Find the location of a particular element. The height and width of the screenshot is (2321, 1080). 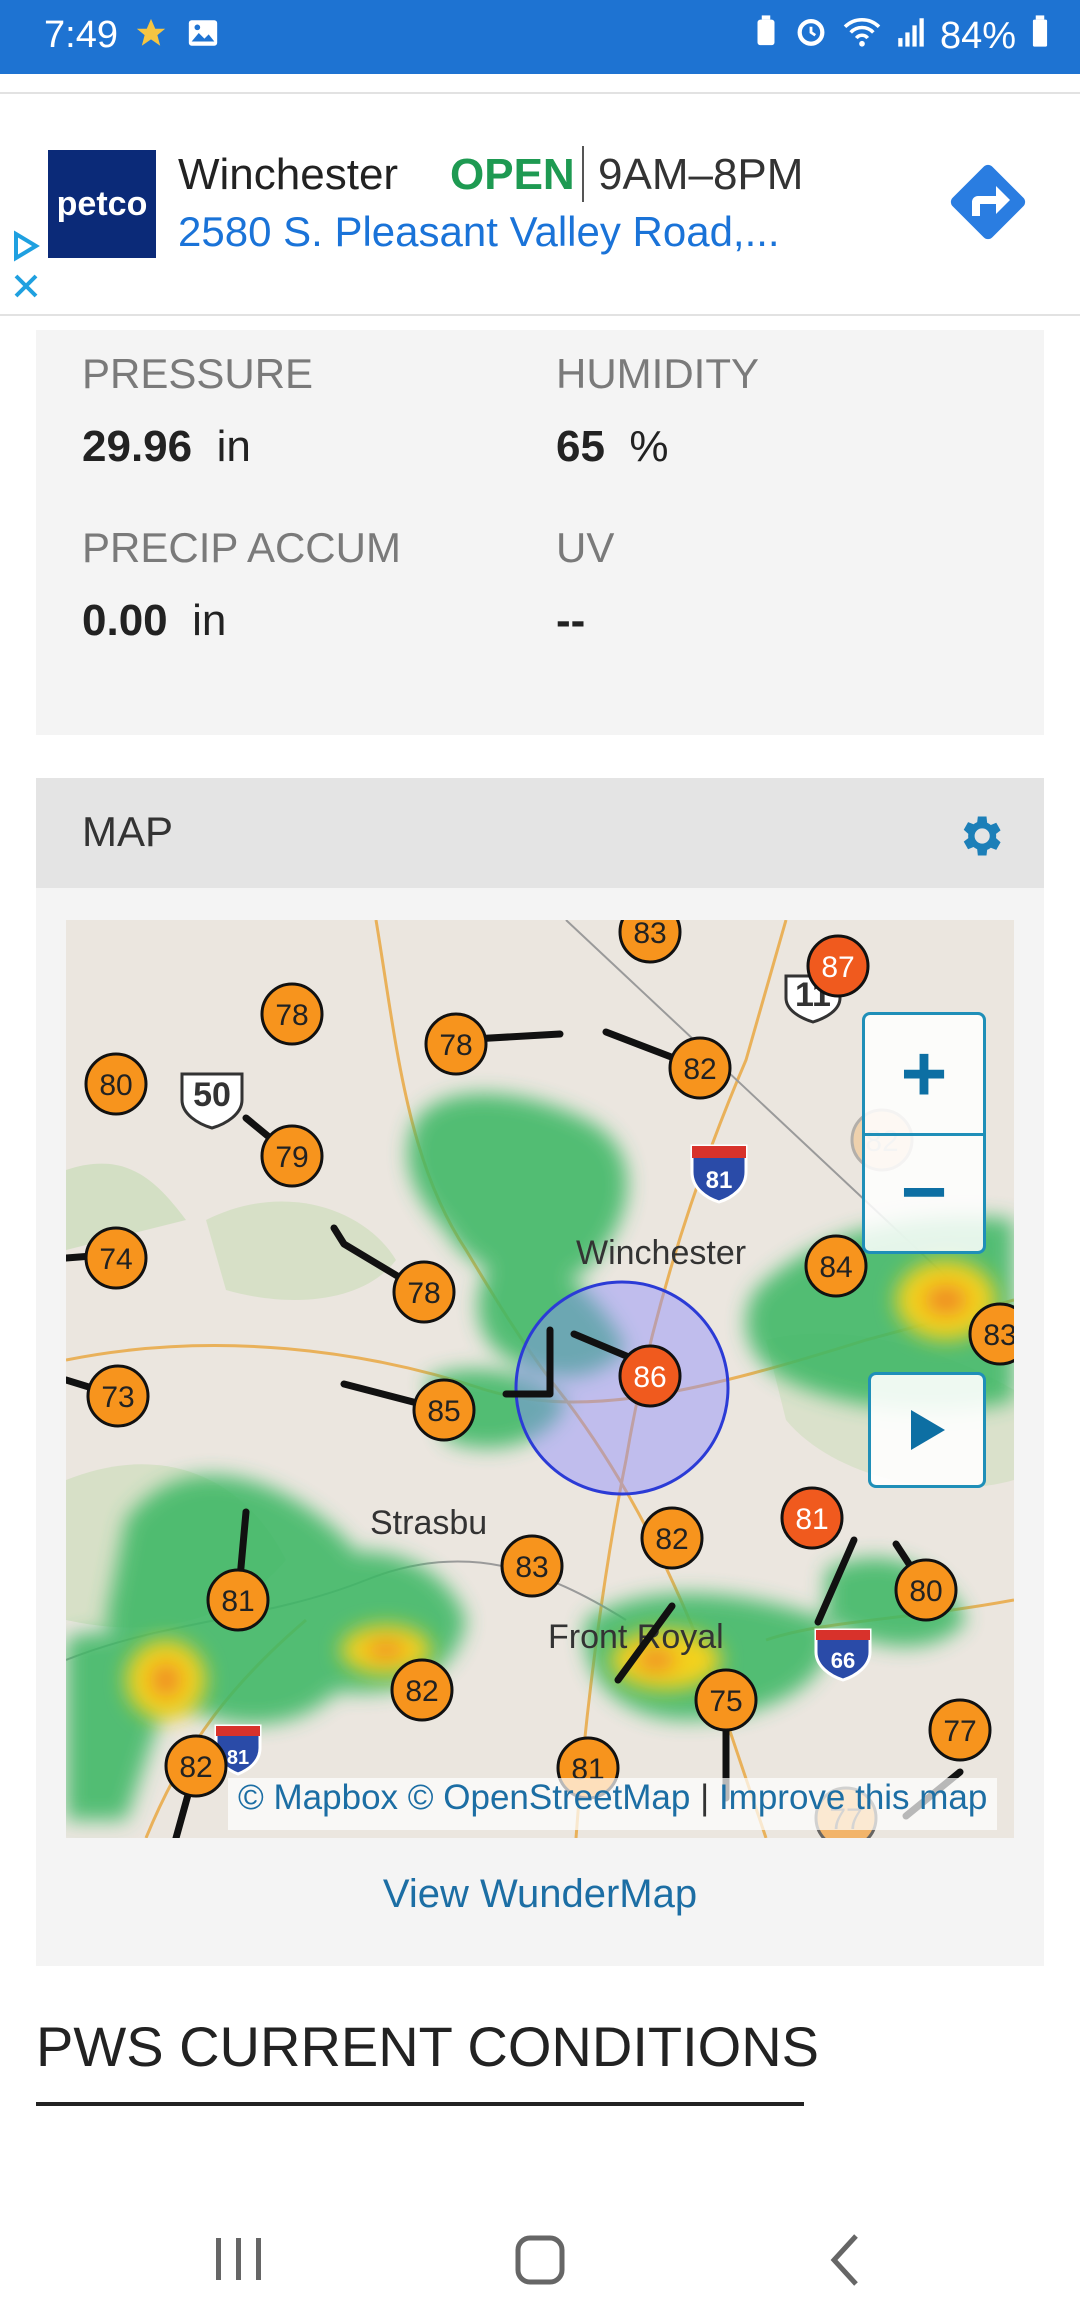

station-marker: 77 is located at coordinates (960, 1730).